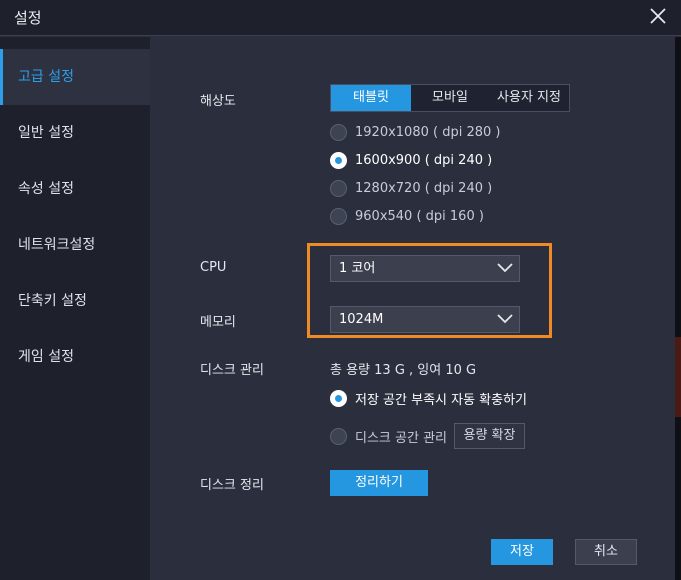  I want to click on sidebar-item-game: 게임 설정, so click(75, 357).